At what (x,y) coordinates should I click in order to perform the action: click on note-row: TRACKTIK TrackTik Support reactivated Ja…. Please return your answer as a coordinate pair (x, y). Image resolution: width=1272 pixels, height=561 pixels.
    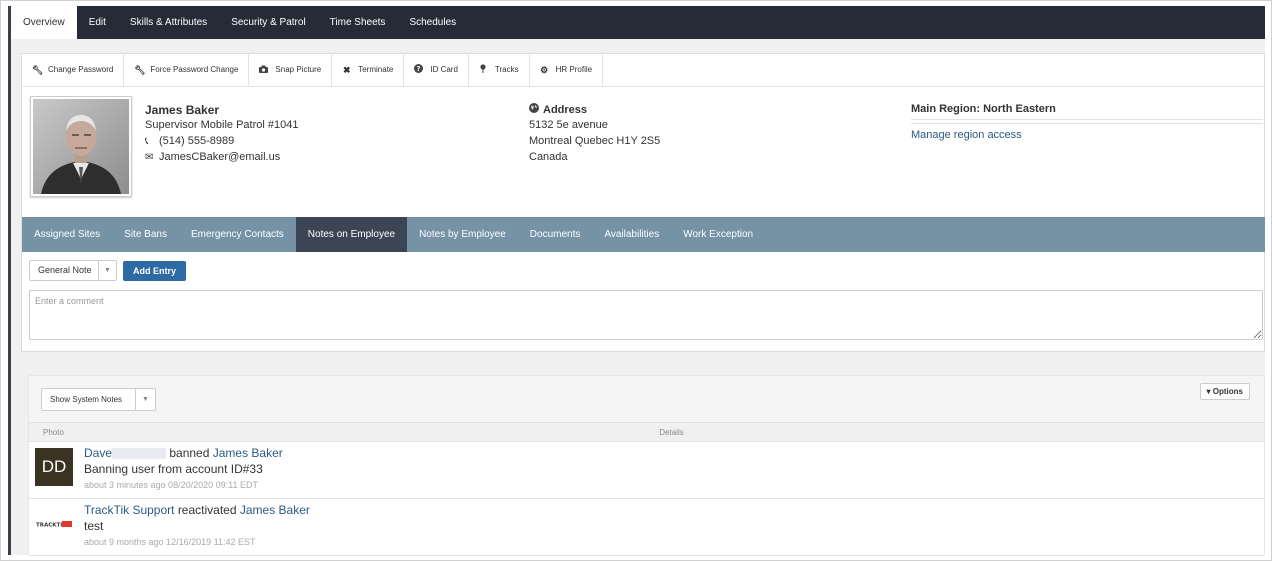
    Looking at the image, I should click on (646, 527).